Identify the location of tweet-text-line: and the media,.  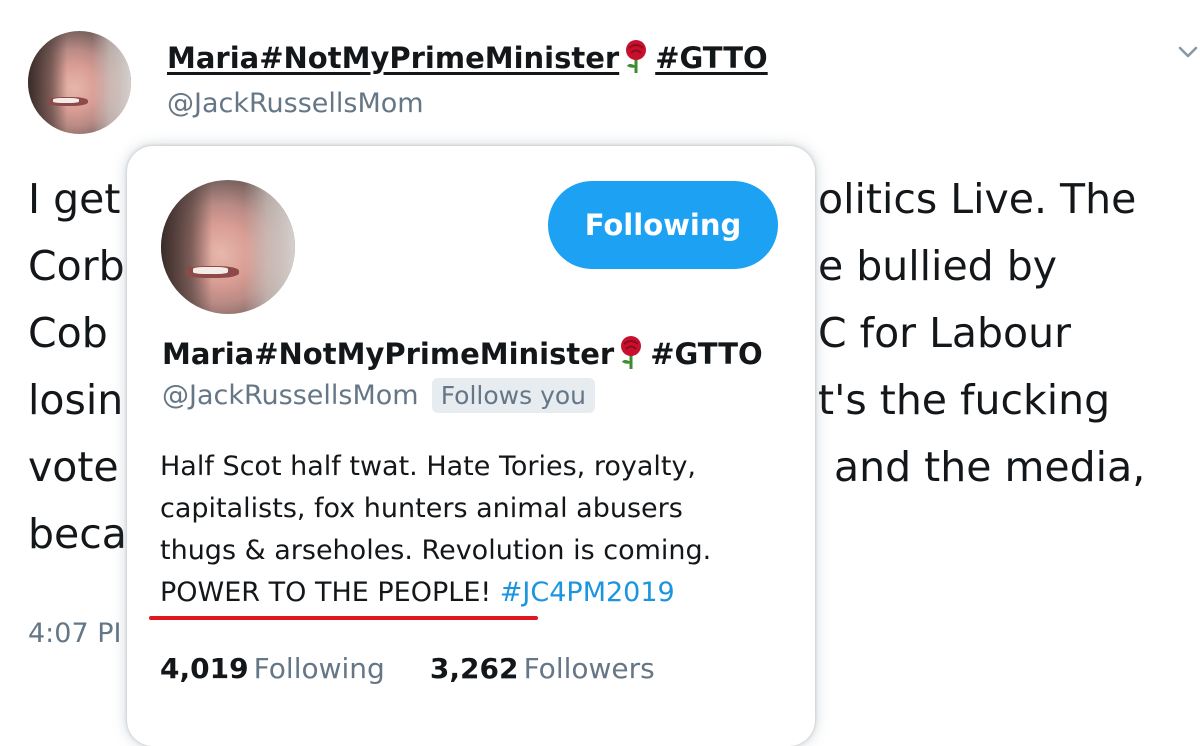
(990, 467).